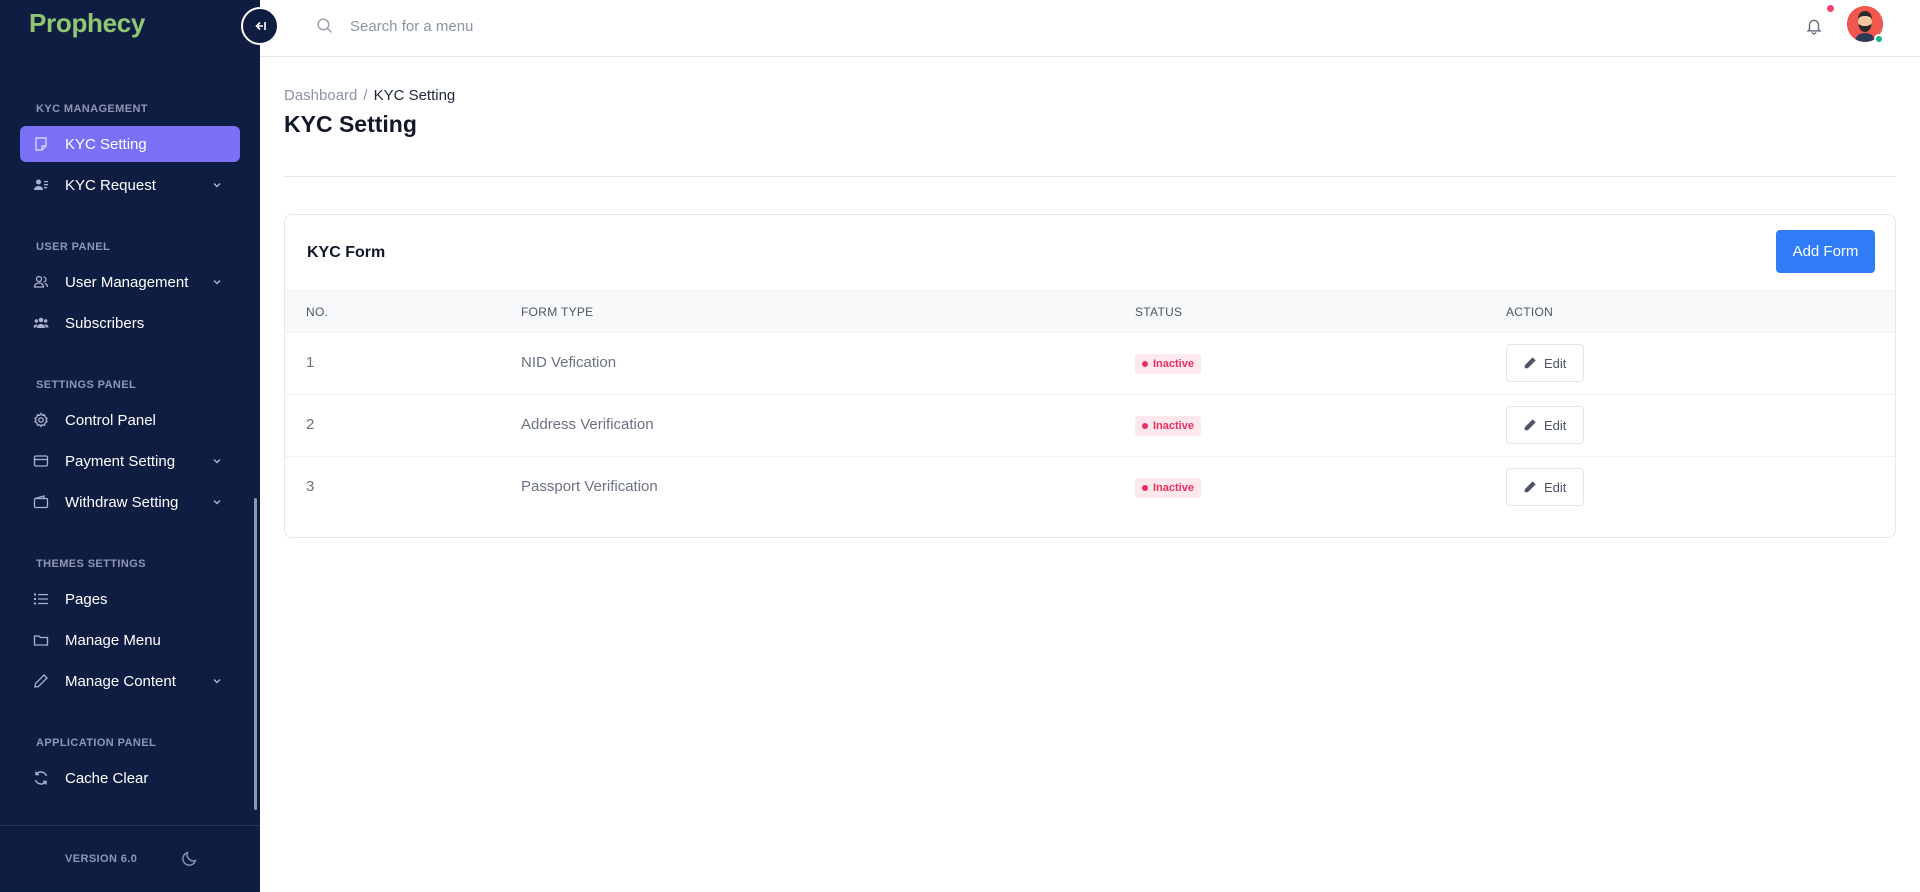 The height and width of the screenshot is (892, 1920). Describe the element at coordinates (130, 599) in the screenshot. I see `sidebar-item-pages: Pages` at that location.